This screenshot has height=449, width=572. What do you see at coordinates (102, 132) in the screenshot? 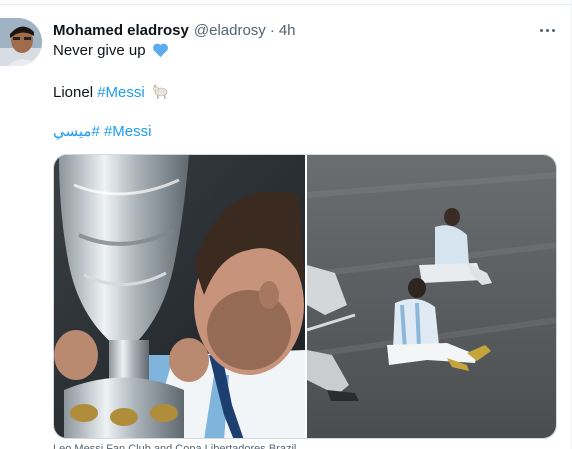
I see `tweet-text-line-3: #ميسي #Messi` at bounding box center [102, 132].